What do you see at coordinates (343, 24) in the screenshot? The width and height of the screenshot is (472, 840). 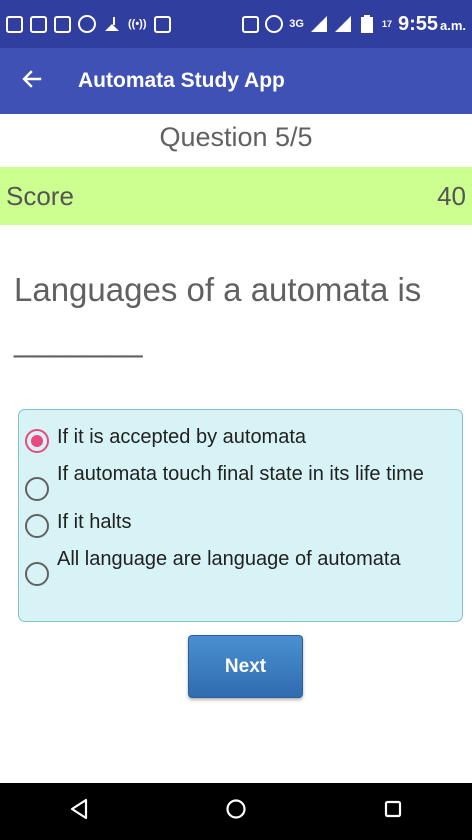 I see `signal-2-icon` at bounding box center [343, 24].